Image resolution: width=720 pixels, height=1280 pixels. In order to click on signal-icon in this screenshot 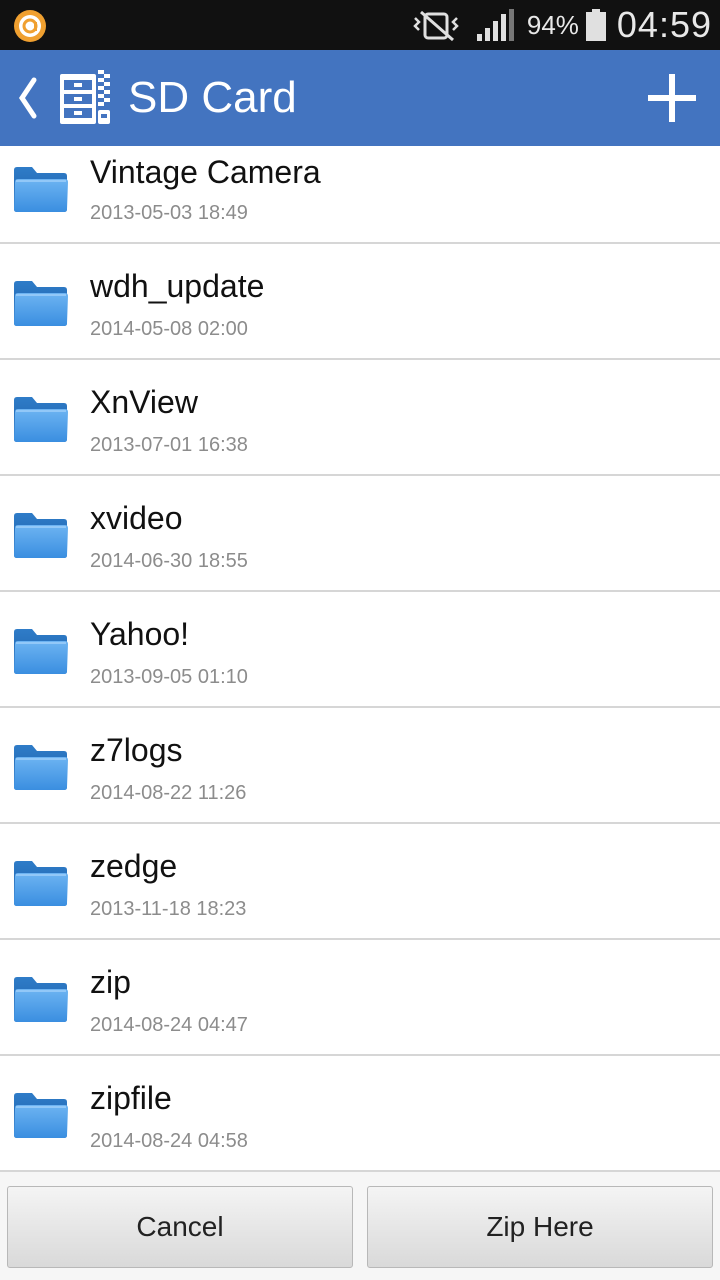, I will do `click(495, 25)`.